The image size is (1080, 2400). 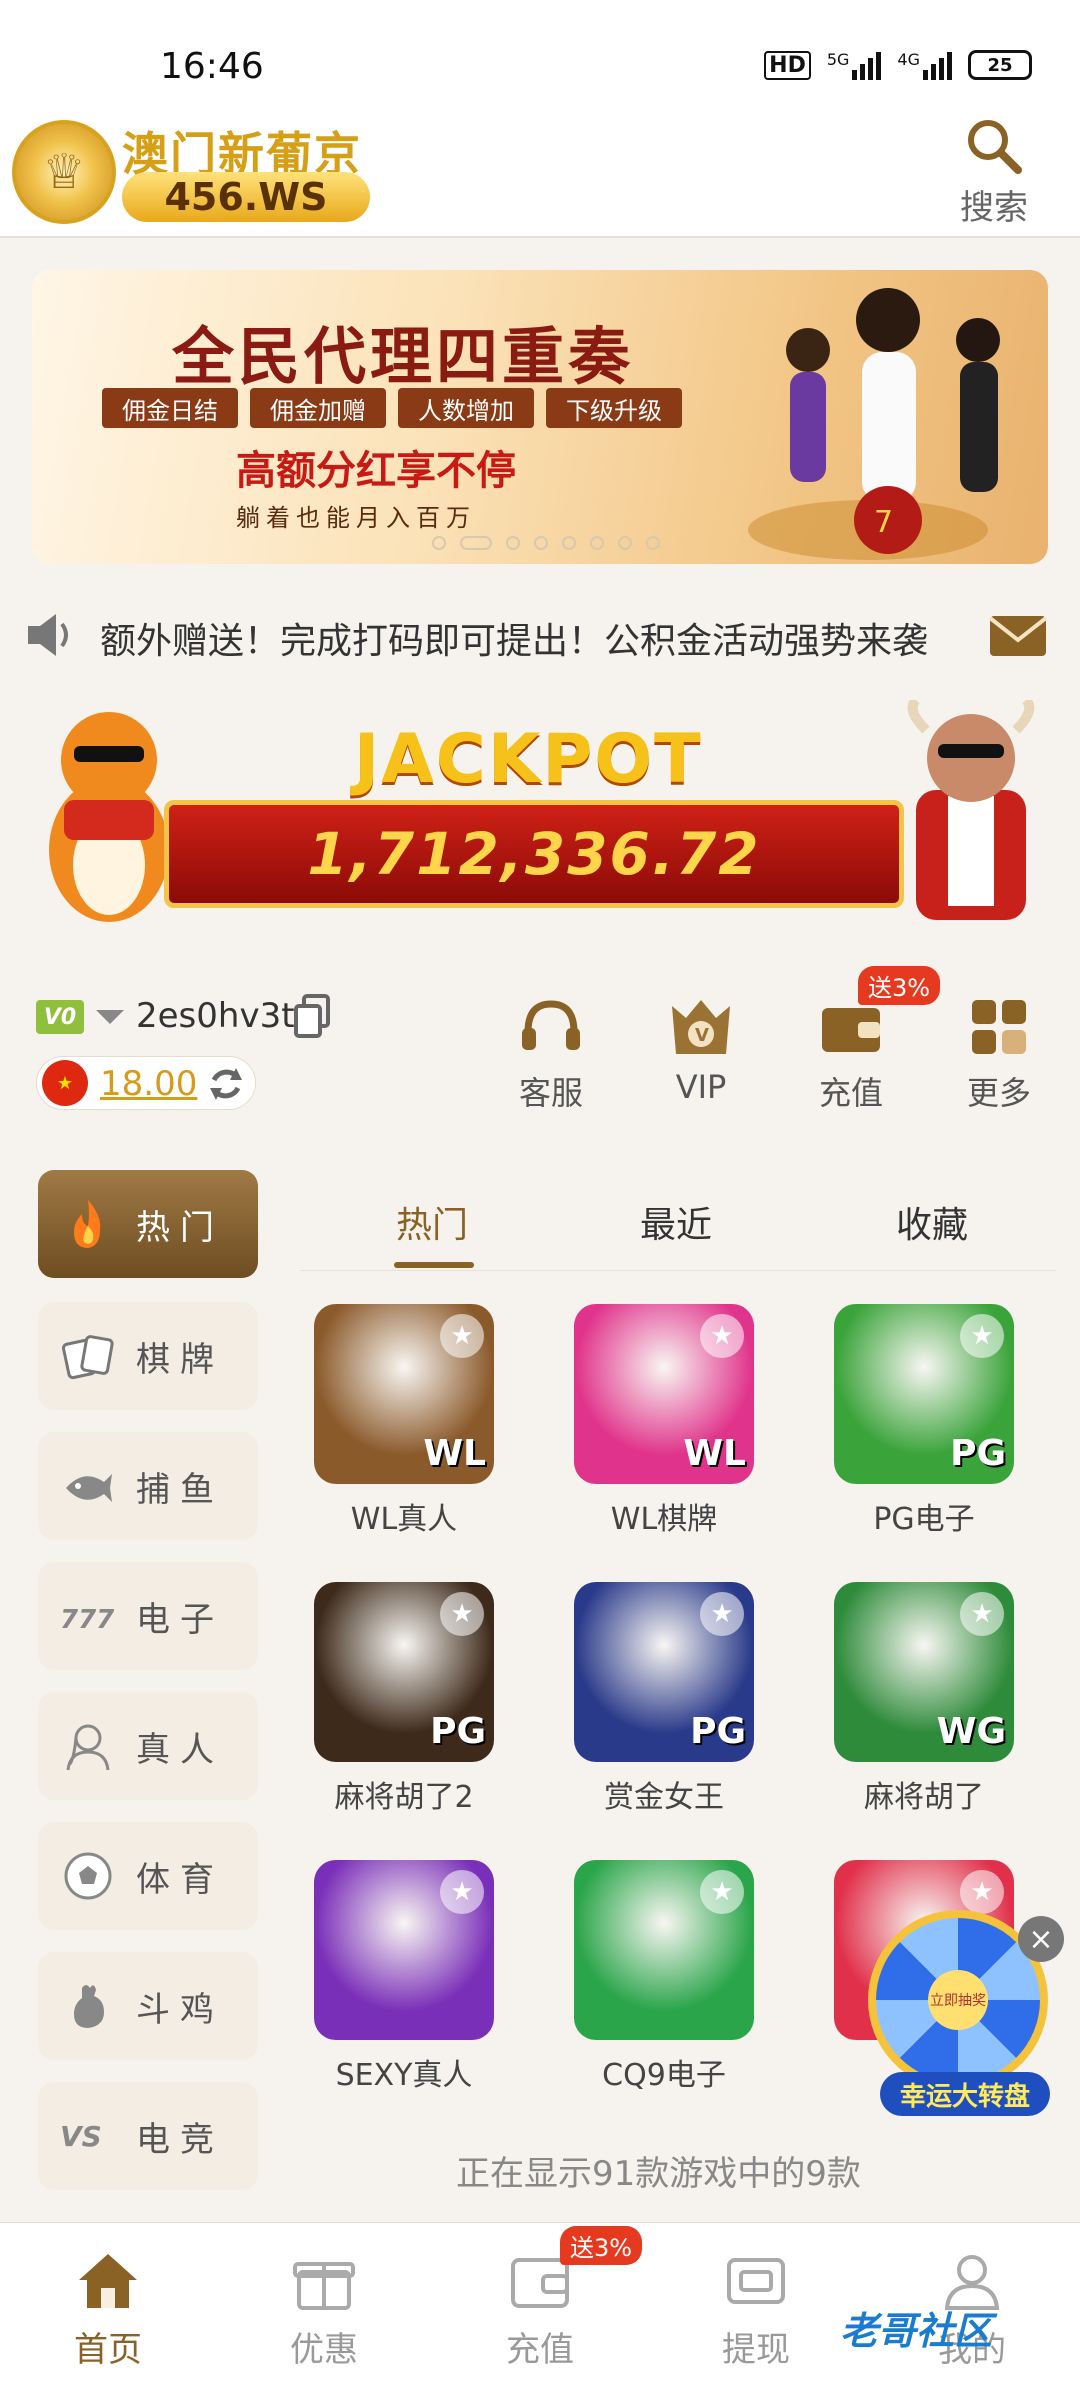 What do you see at coordinates (540, 2310) in the screenshot?
I see `nav-deposit: 充值` at bounding box center [540, 2310].